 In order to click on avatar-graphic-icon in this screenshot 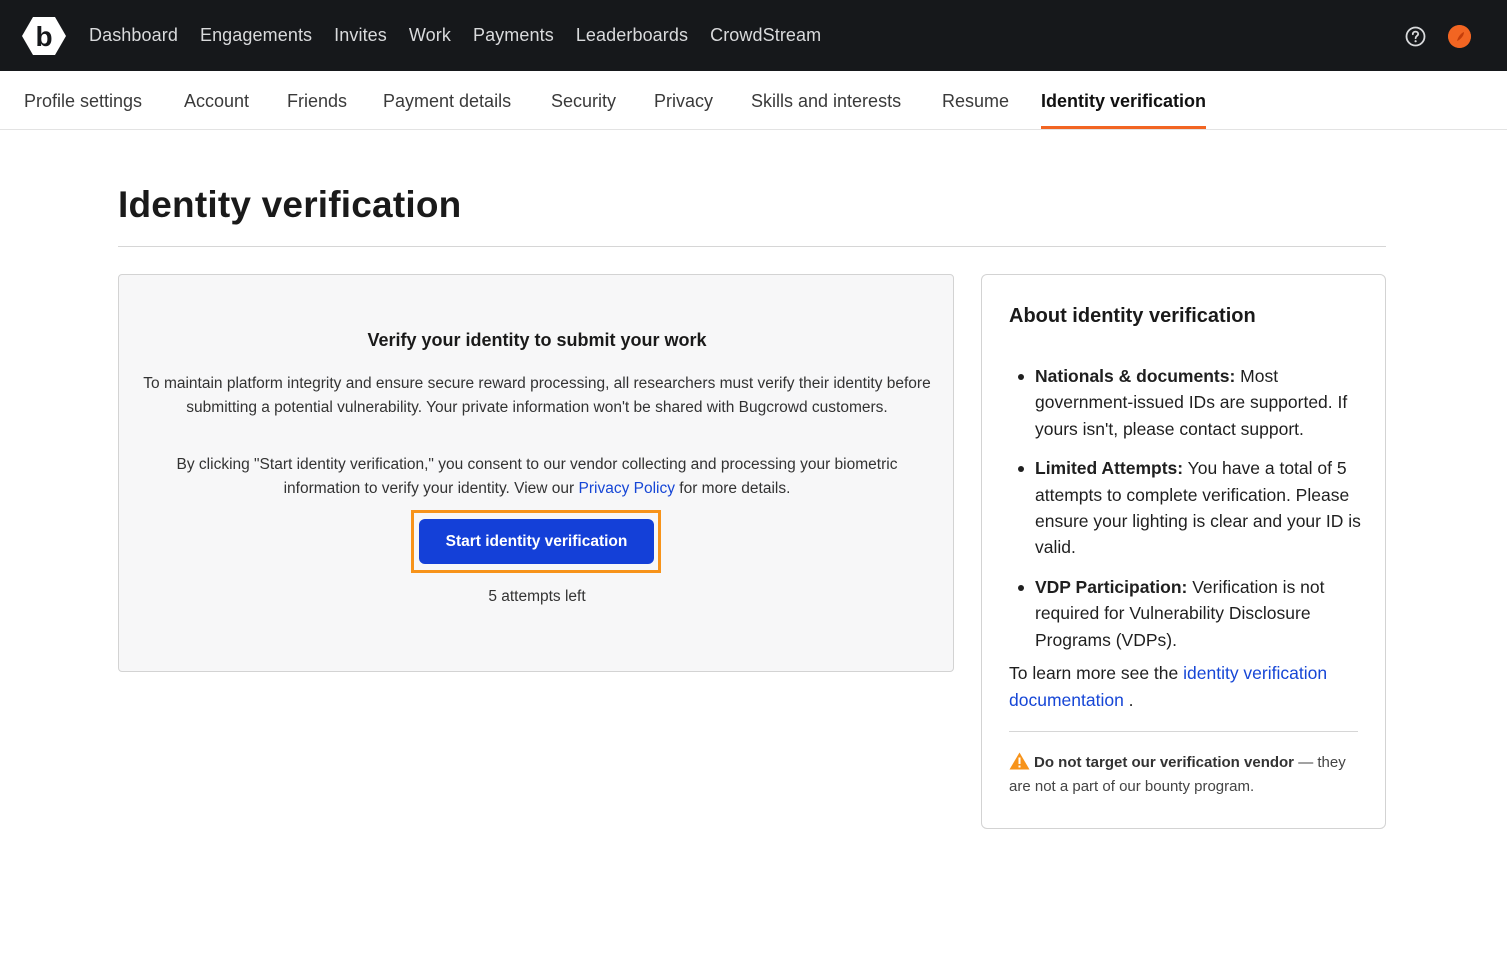, I will do `click(1459, 36)`.